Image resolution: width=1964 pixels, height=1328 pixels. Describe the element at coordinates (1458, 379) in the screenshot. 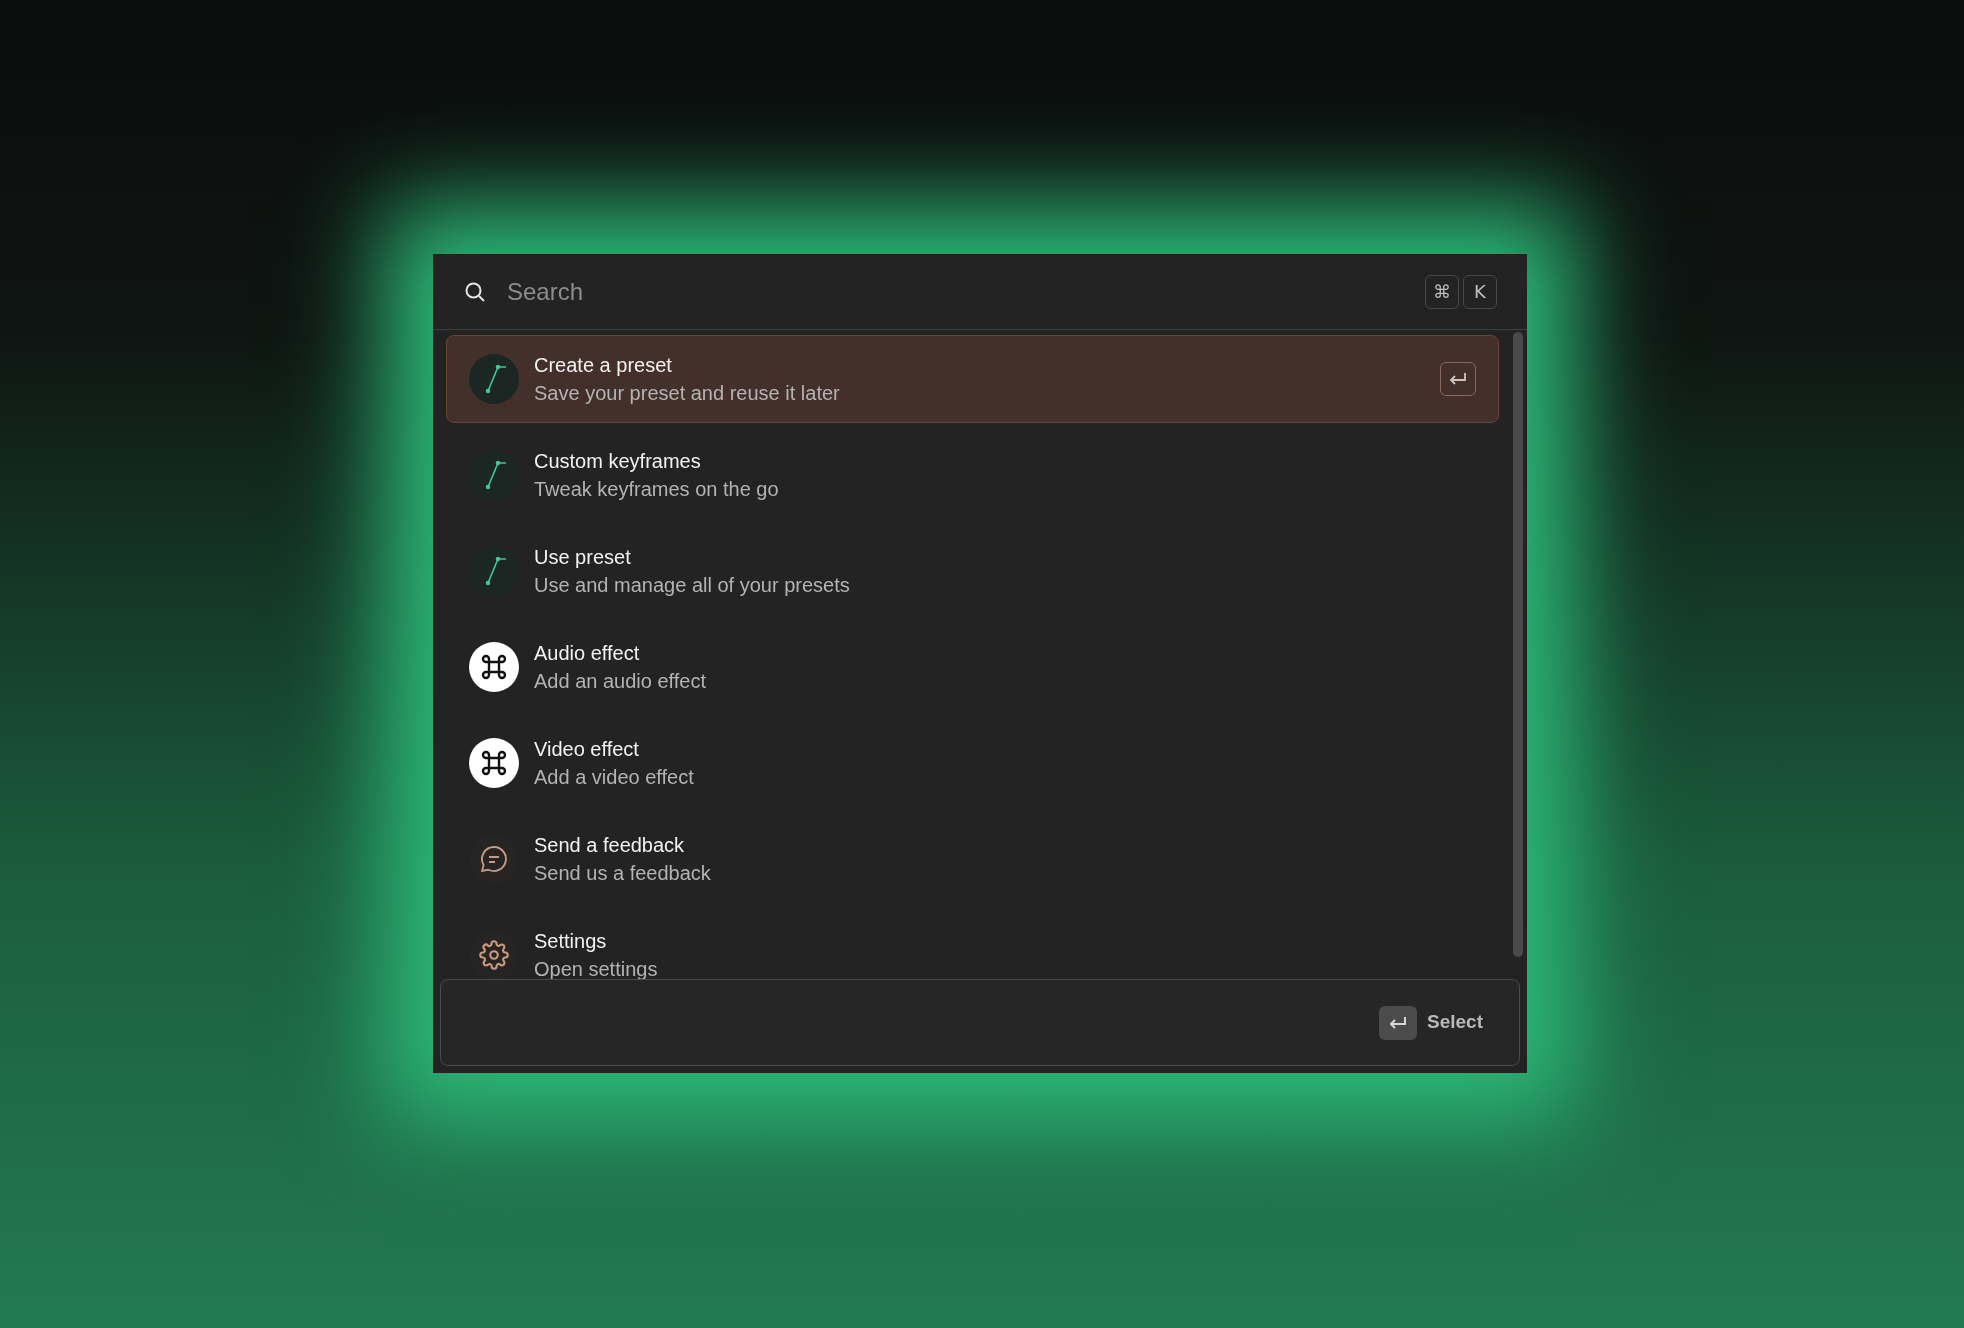

I see `return-key-icon` at that location.